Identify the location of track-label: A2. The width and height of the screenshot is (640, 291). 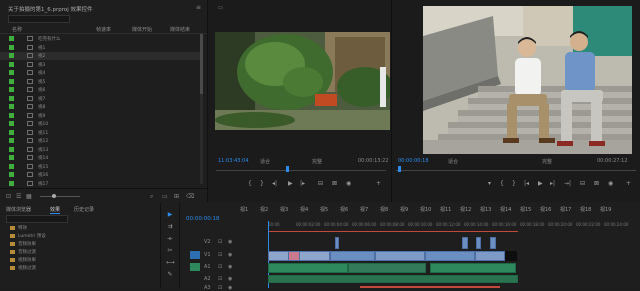
(207, 279).